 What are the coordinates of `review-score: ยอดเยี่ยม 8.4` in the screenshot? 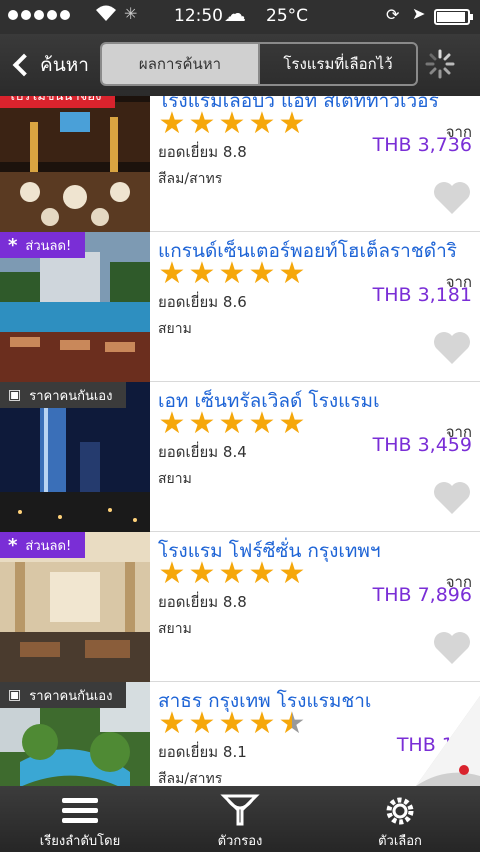 It's located at (202, 452).